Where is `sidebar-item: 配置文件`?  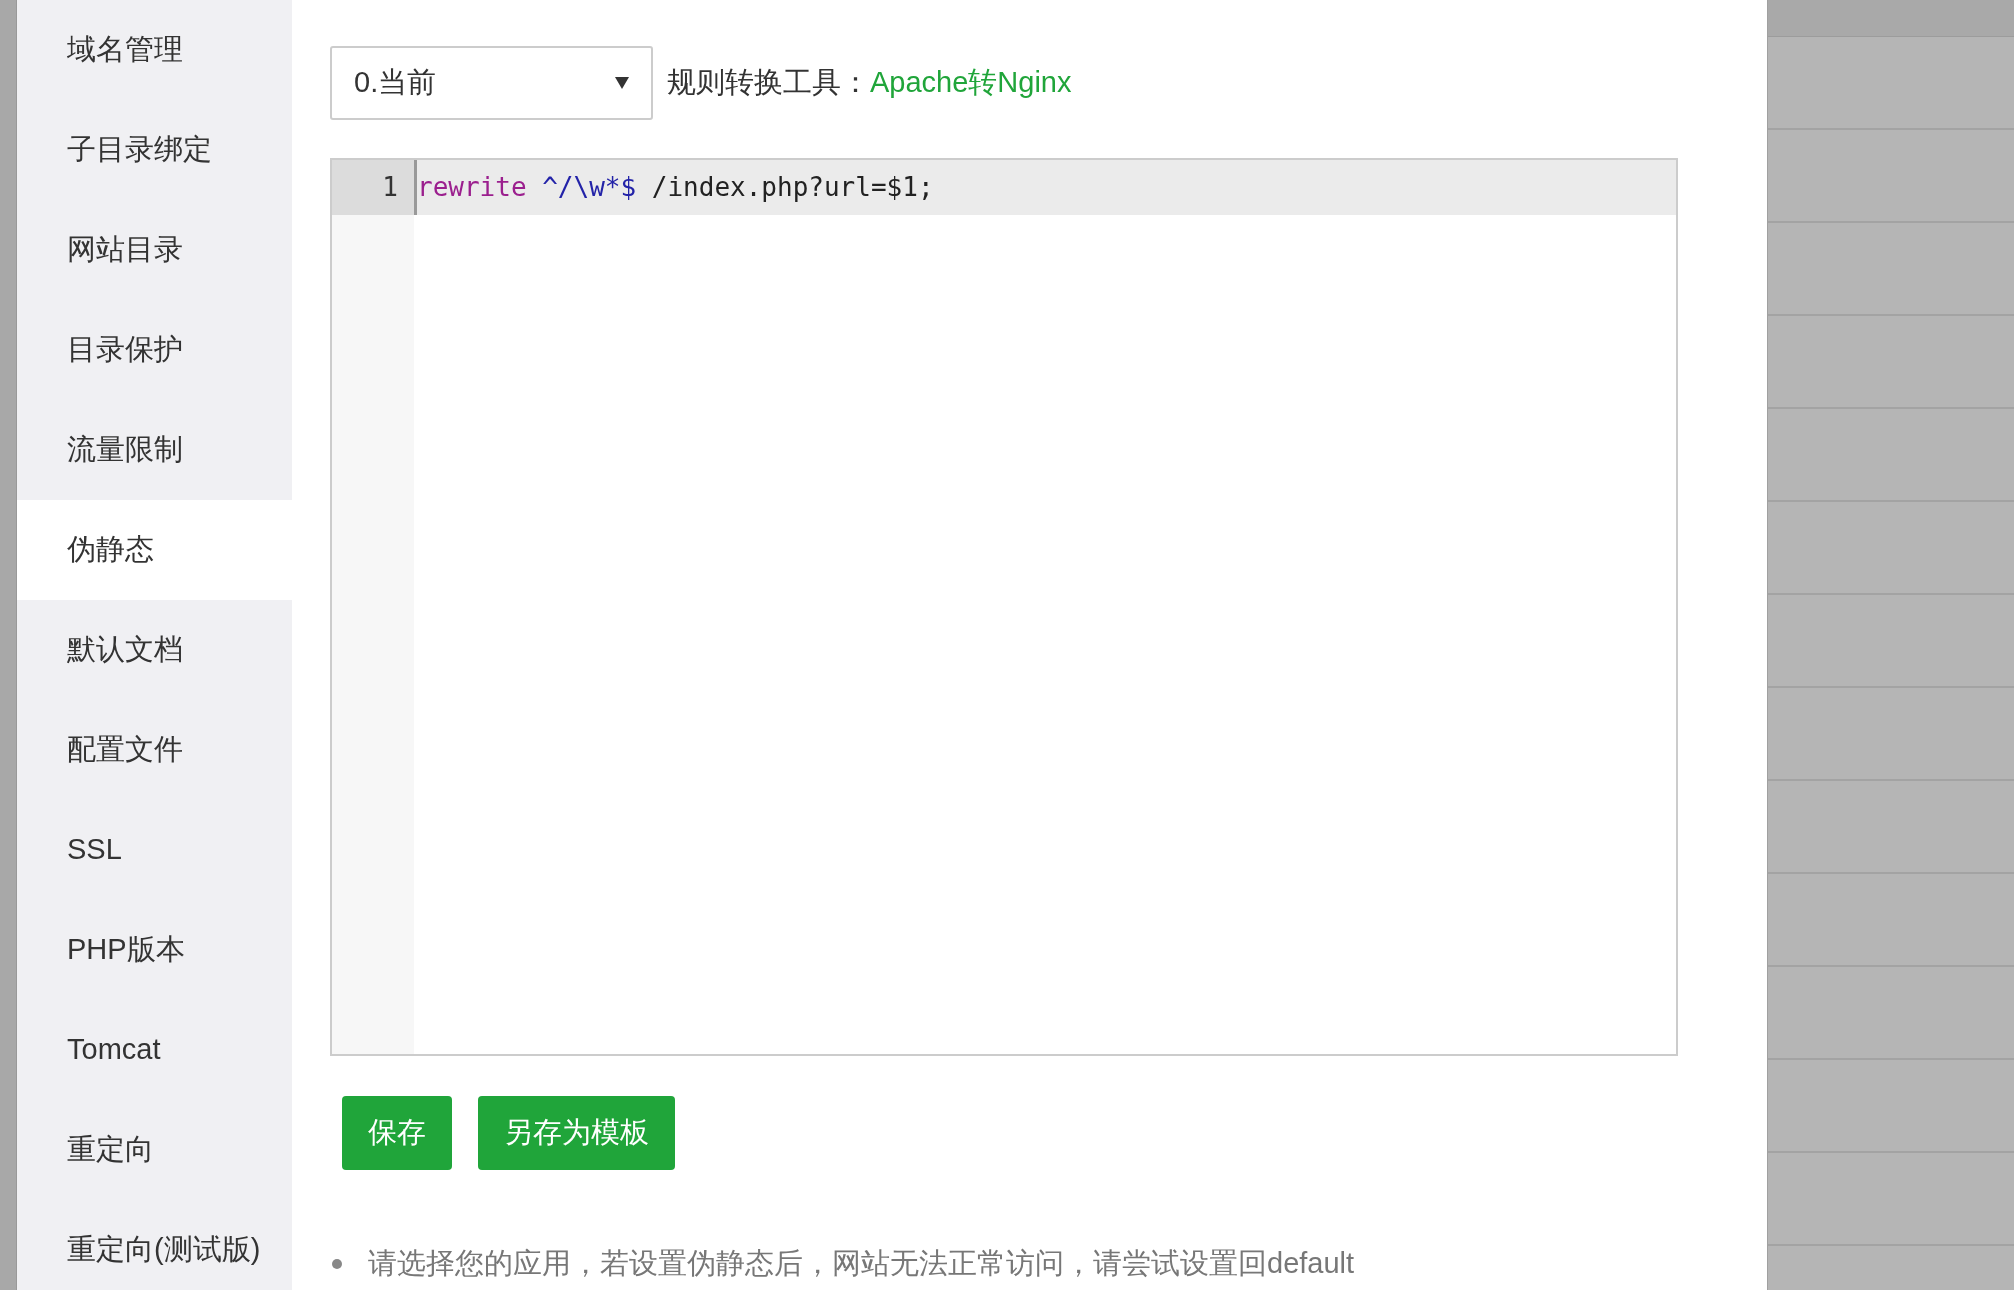
sidebar-item: 配置文件 is located at coordinates (154, 750).